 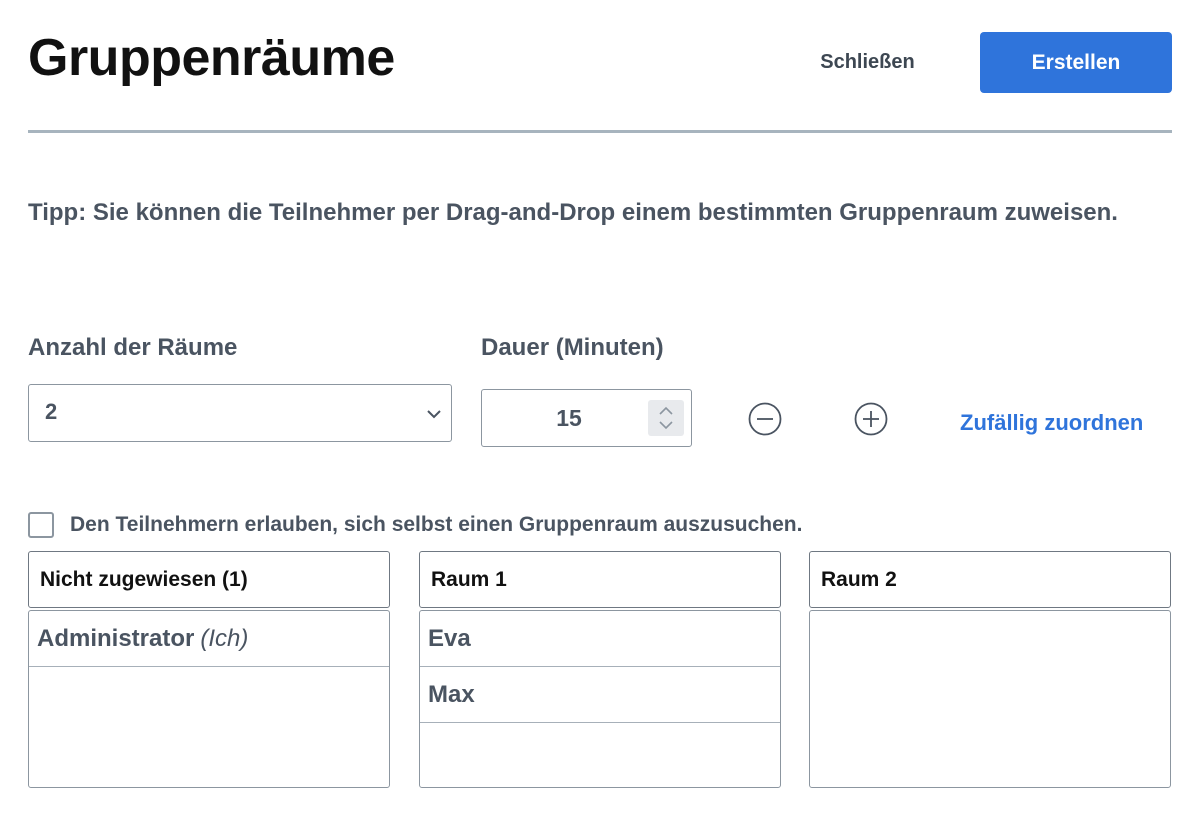 I want to click on rooms-count-value: 2, so click(x=51, y=411).